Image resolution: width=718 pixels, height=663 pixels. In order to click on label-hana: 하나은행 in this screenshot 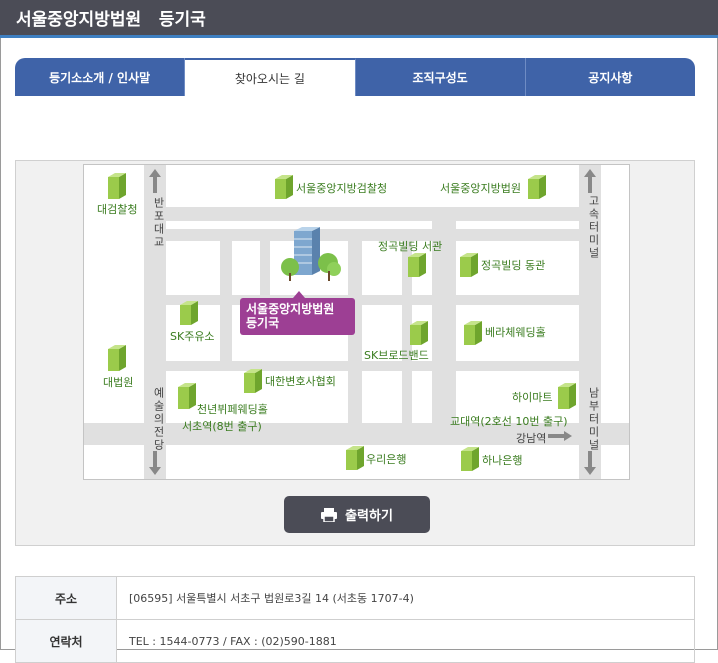, I will do `click(502, 460)`.